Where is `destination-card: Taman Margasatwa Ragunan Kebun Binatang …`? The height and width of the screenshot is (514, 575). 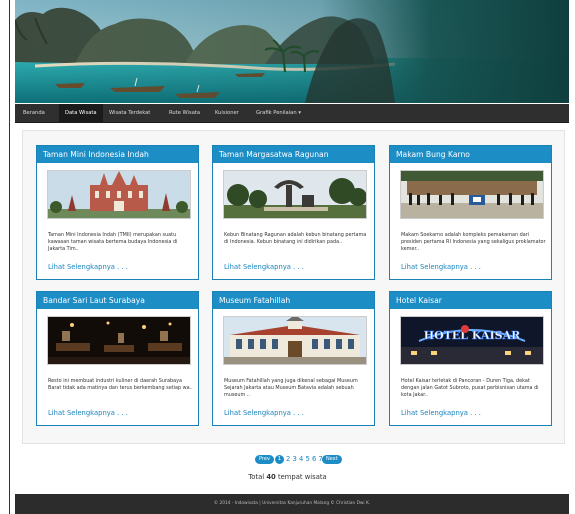
destination-card: Taman Margasatwa Ragunan Kebun Binatang … is located at coordinates (293, 212).